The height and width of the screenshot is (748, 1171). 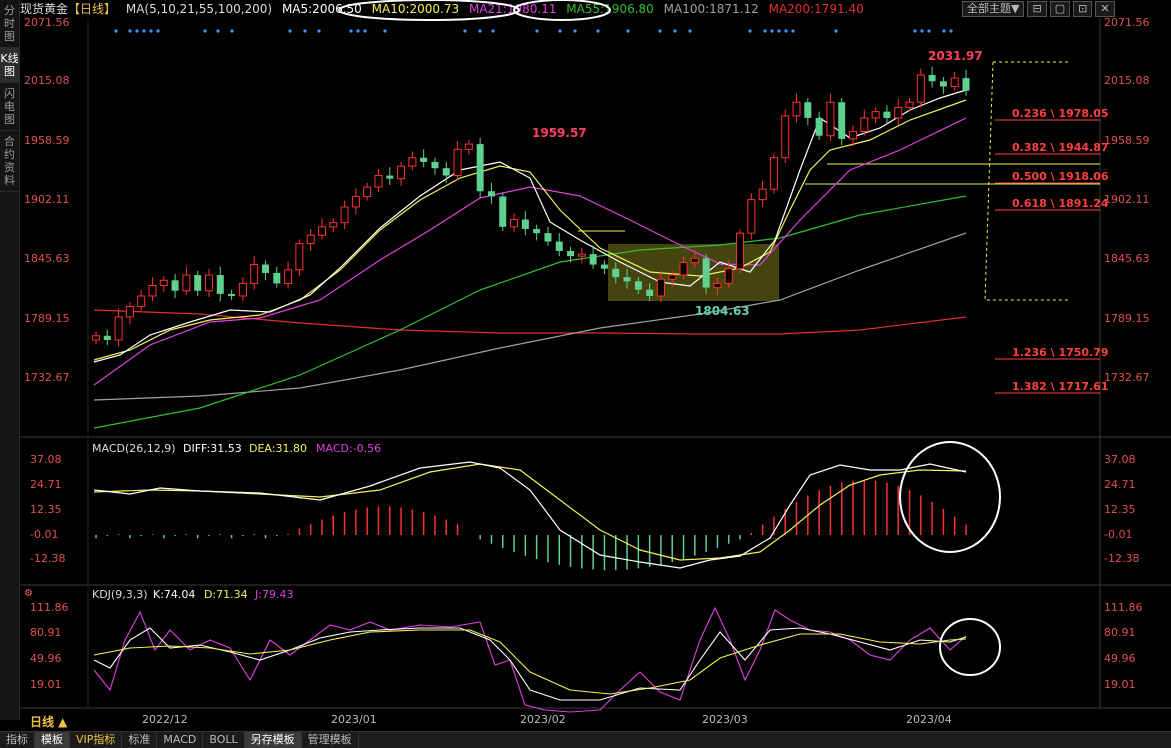 What do you see at coordinates (48, 721) in the screenshot?
I see `period-selector: 日线 ▲` at bounding box center [48, 721].